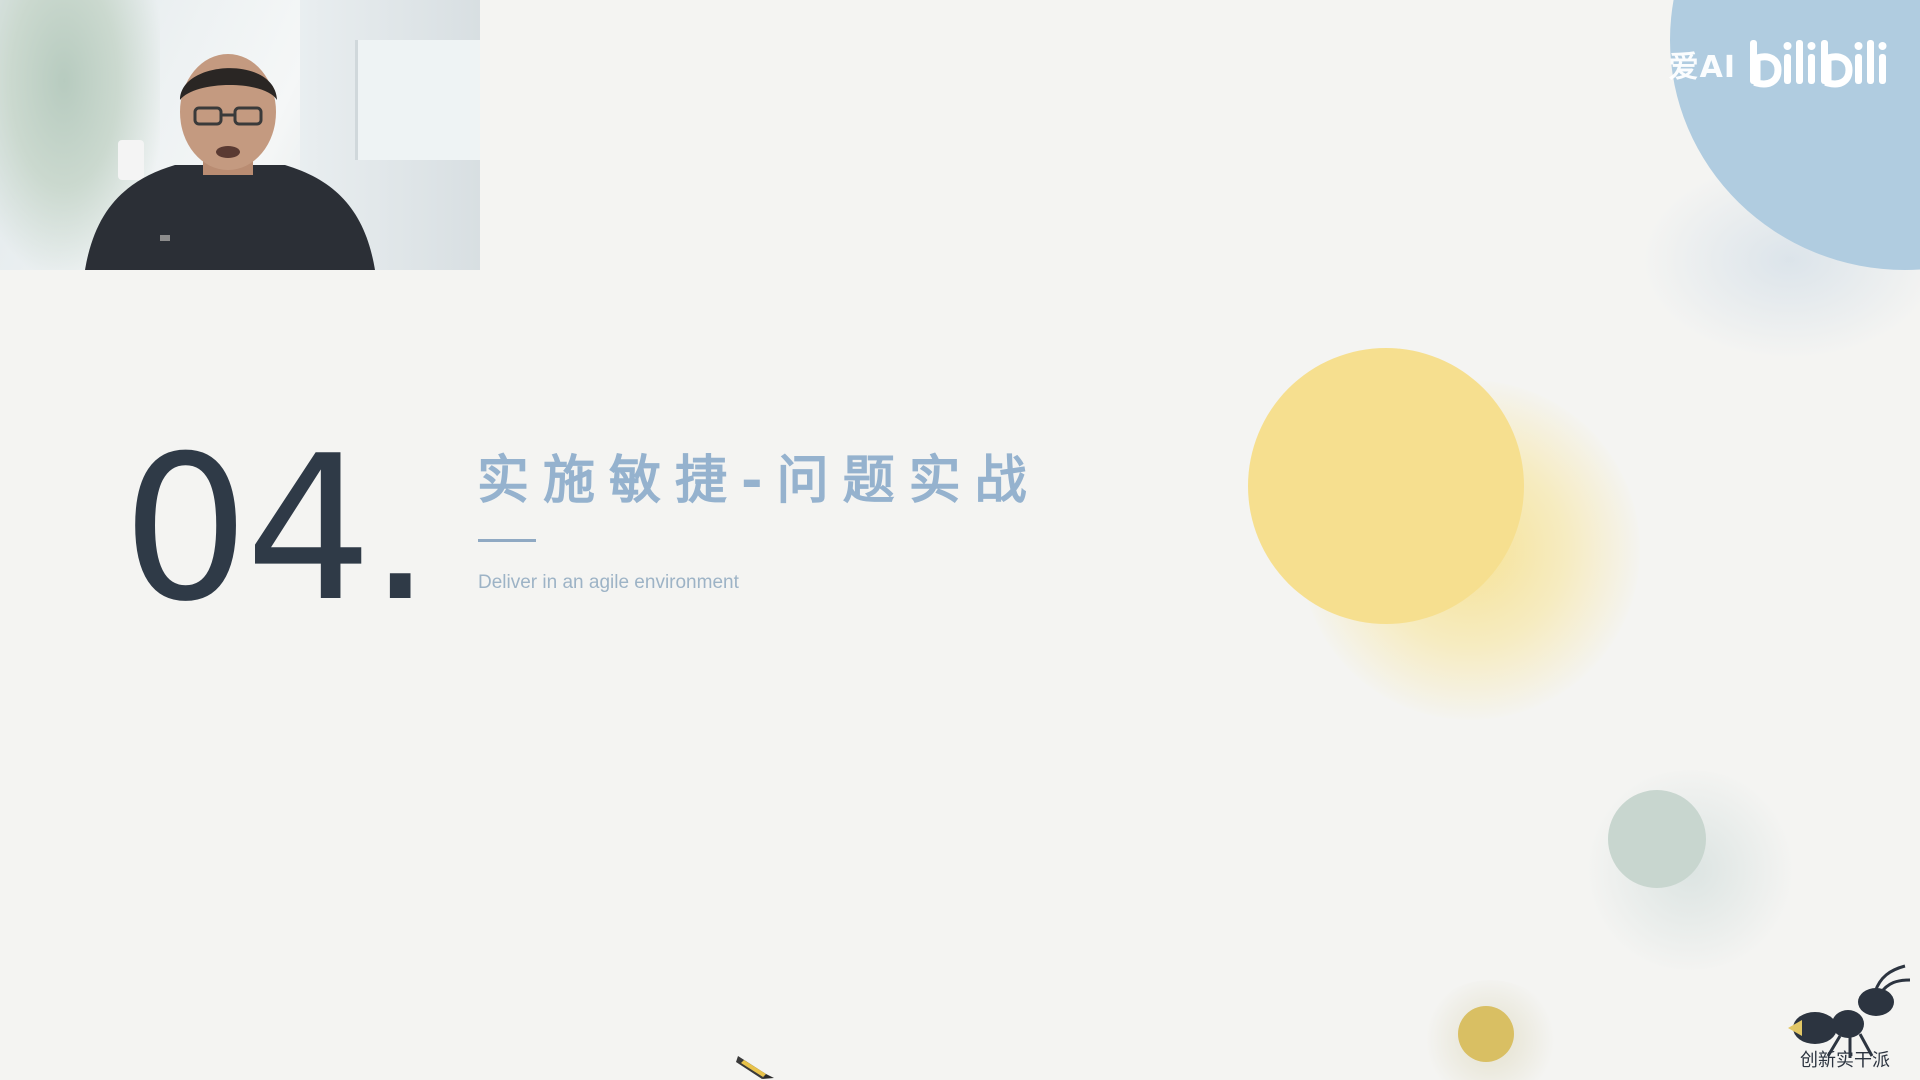  What do you see at coordinates (247, 529) in the screenshot?
I see `section-number-value: 04` at bounding box center [247, 529].